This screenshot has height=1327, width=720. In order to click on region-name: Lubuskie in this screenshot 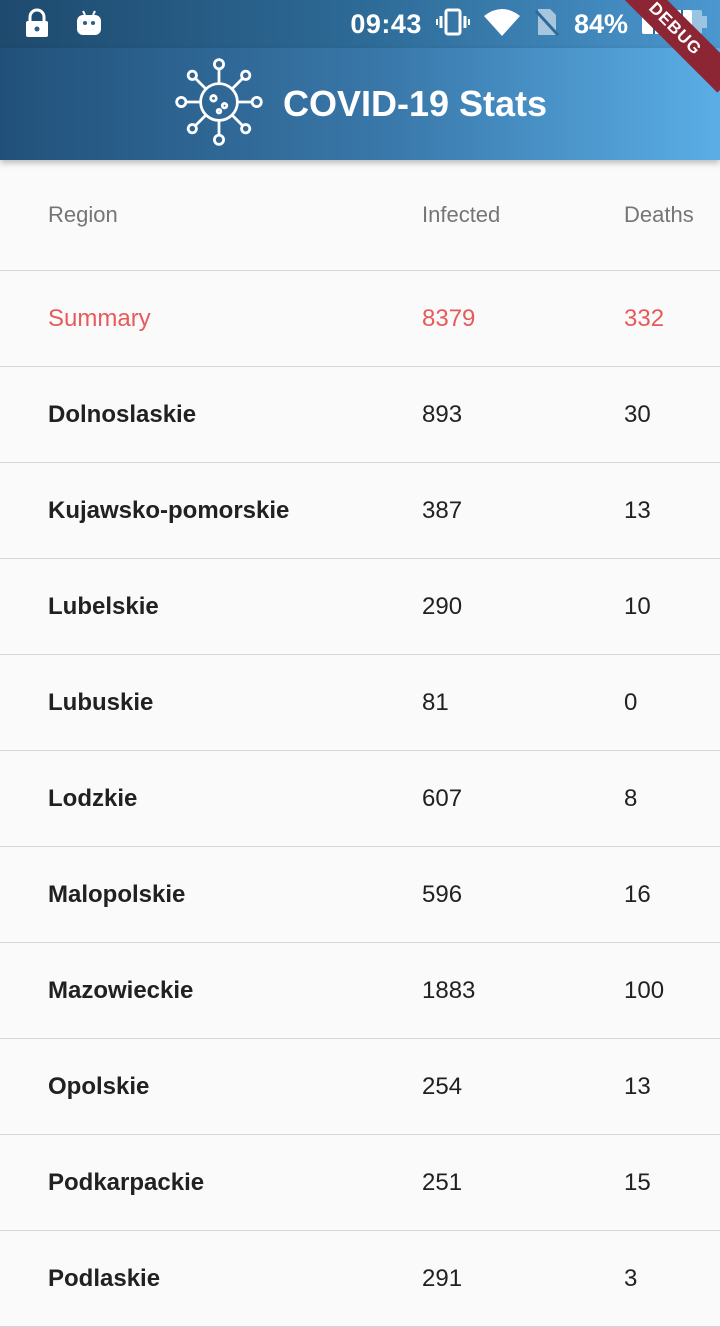, I will do `click(101, 702)`.